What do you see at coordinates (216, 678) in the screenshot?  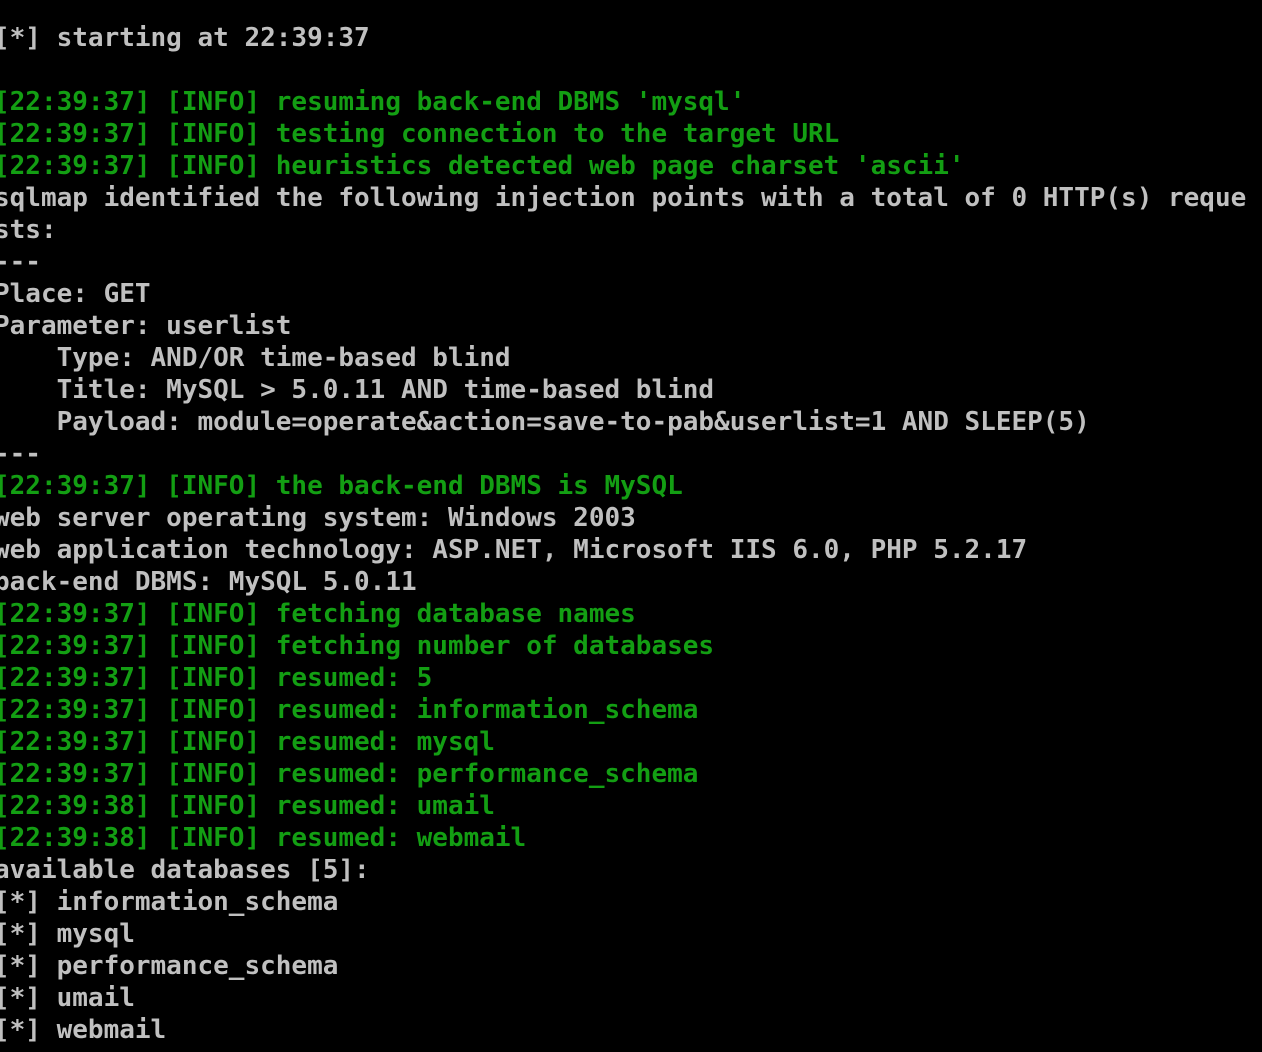 I see `terminal-info-line: [22:39:37] [INFO] resumed: 5` at bounding box center [216, 678].